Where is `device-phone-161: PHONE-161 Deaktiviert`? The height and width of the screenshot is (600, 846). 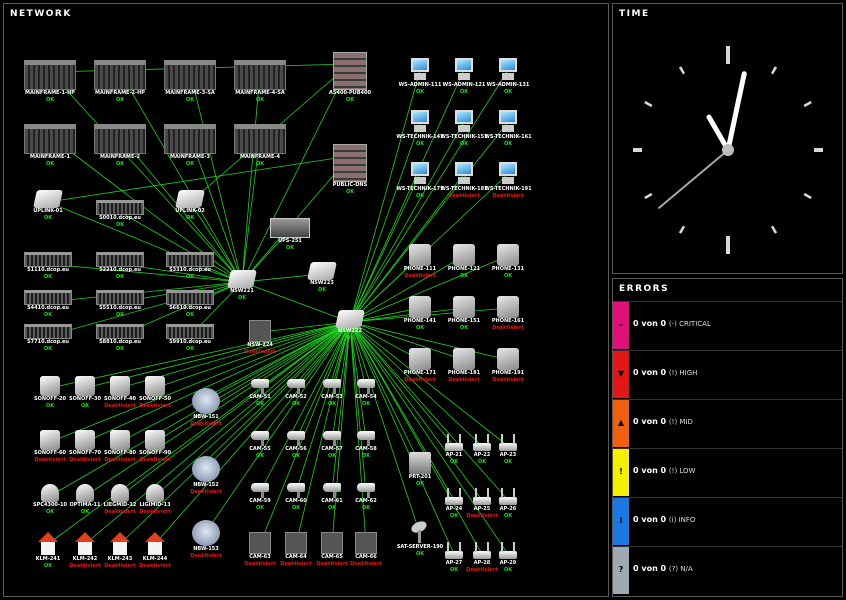 device-phone-161: PHONE-161 Deaktiviert is located at coordinates (508, 313).